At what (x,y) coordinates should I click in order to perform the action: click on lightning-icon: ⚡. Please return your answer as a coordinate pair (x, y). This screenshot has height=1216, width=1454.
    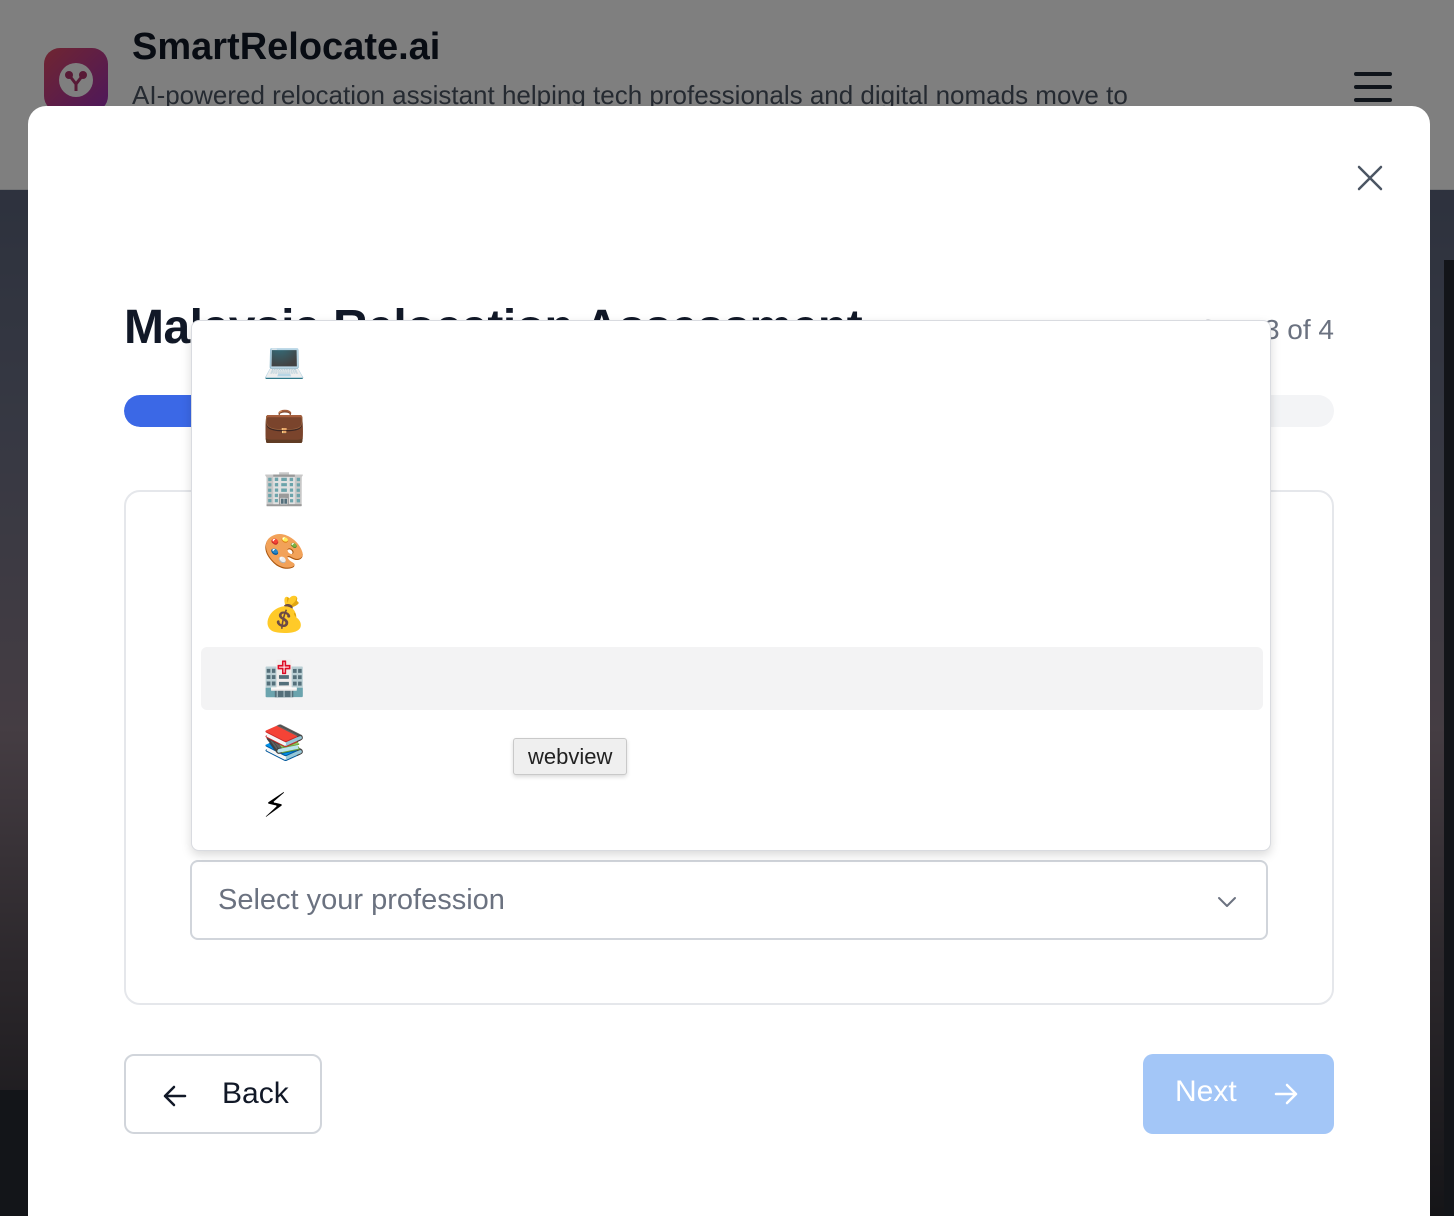
    Looking at the image, I should click on (275, 806).